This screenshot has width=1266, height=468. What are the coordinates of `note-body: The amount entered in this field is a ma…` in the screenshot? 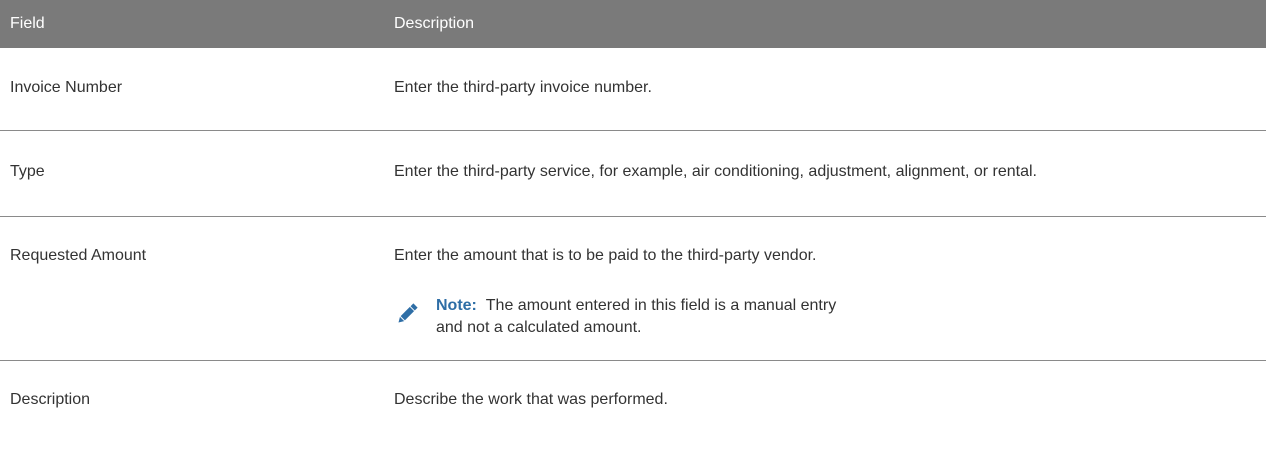 It's located at (636, 316).